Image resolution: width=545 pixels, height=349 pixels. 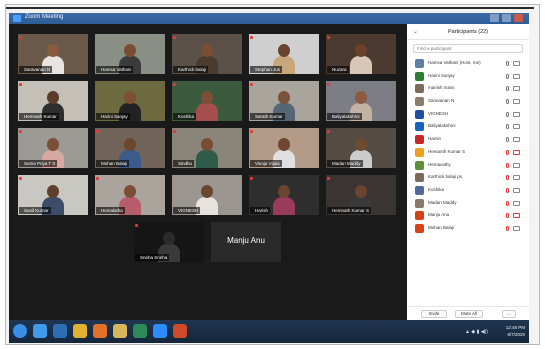 I want to click on video-tile: Harish, so click(x=284, y=195).